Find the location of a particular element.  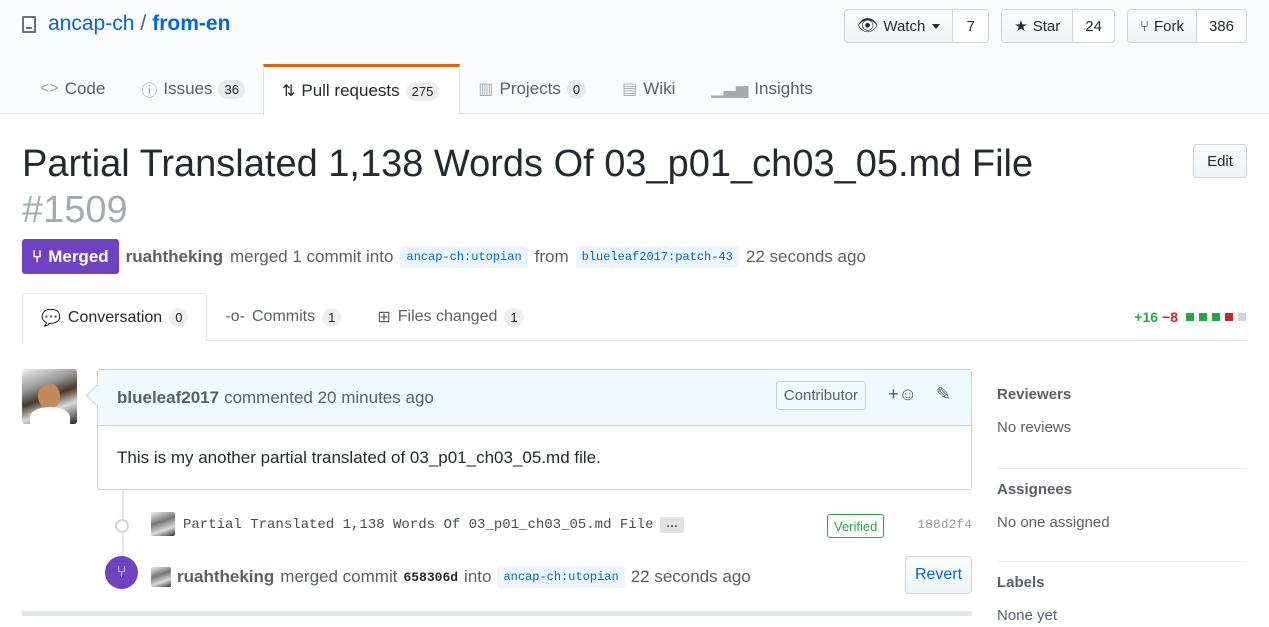

fork-button: ⑂ Fork is located at coordinates (1161, 26).